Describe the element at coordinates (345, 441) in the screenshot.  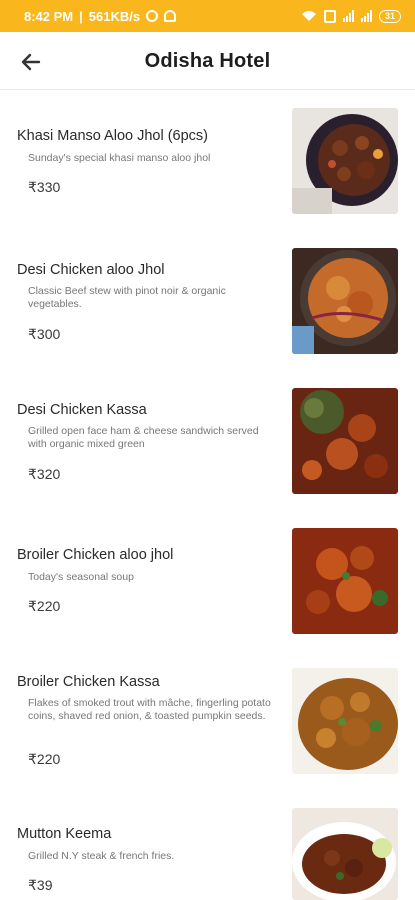
I see `dish-photo-chicken-kassa` at that location.